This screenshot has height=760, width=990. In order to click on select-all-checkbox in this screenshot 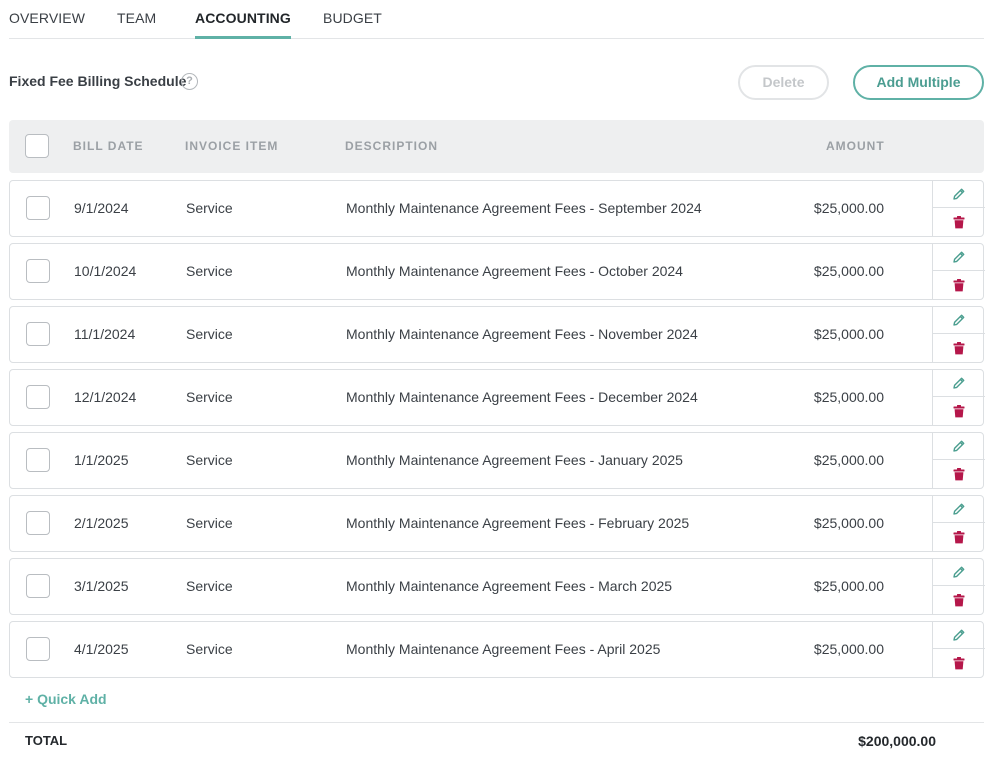, I will do `click(37, 146)`.